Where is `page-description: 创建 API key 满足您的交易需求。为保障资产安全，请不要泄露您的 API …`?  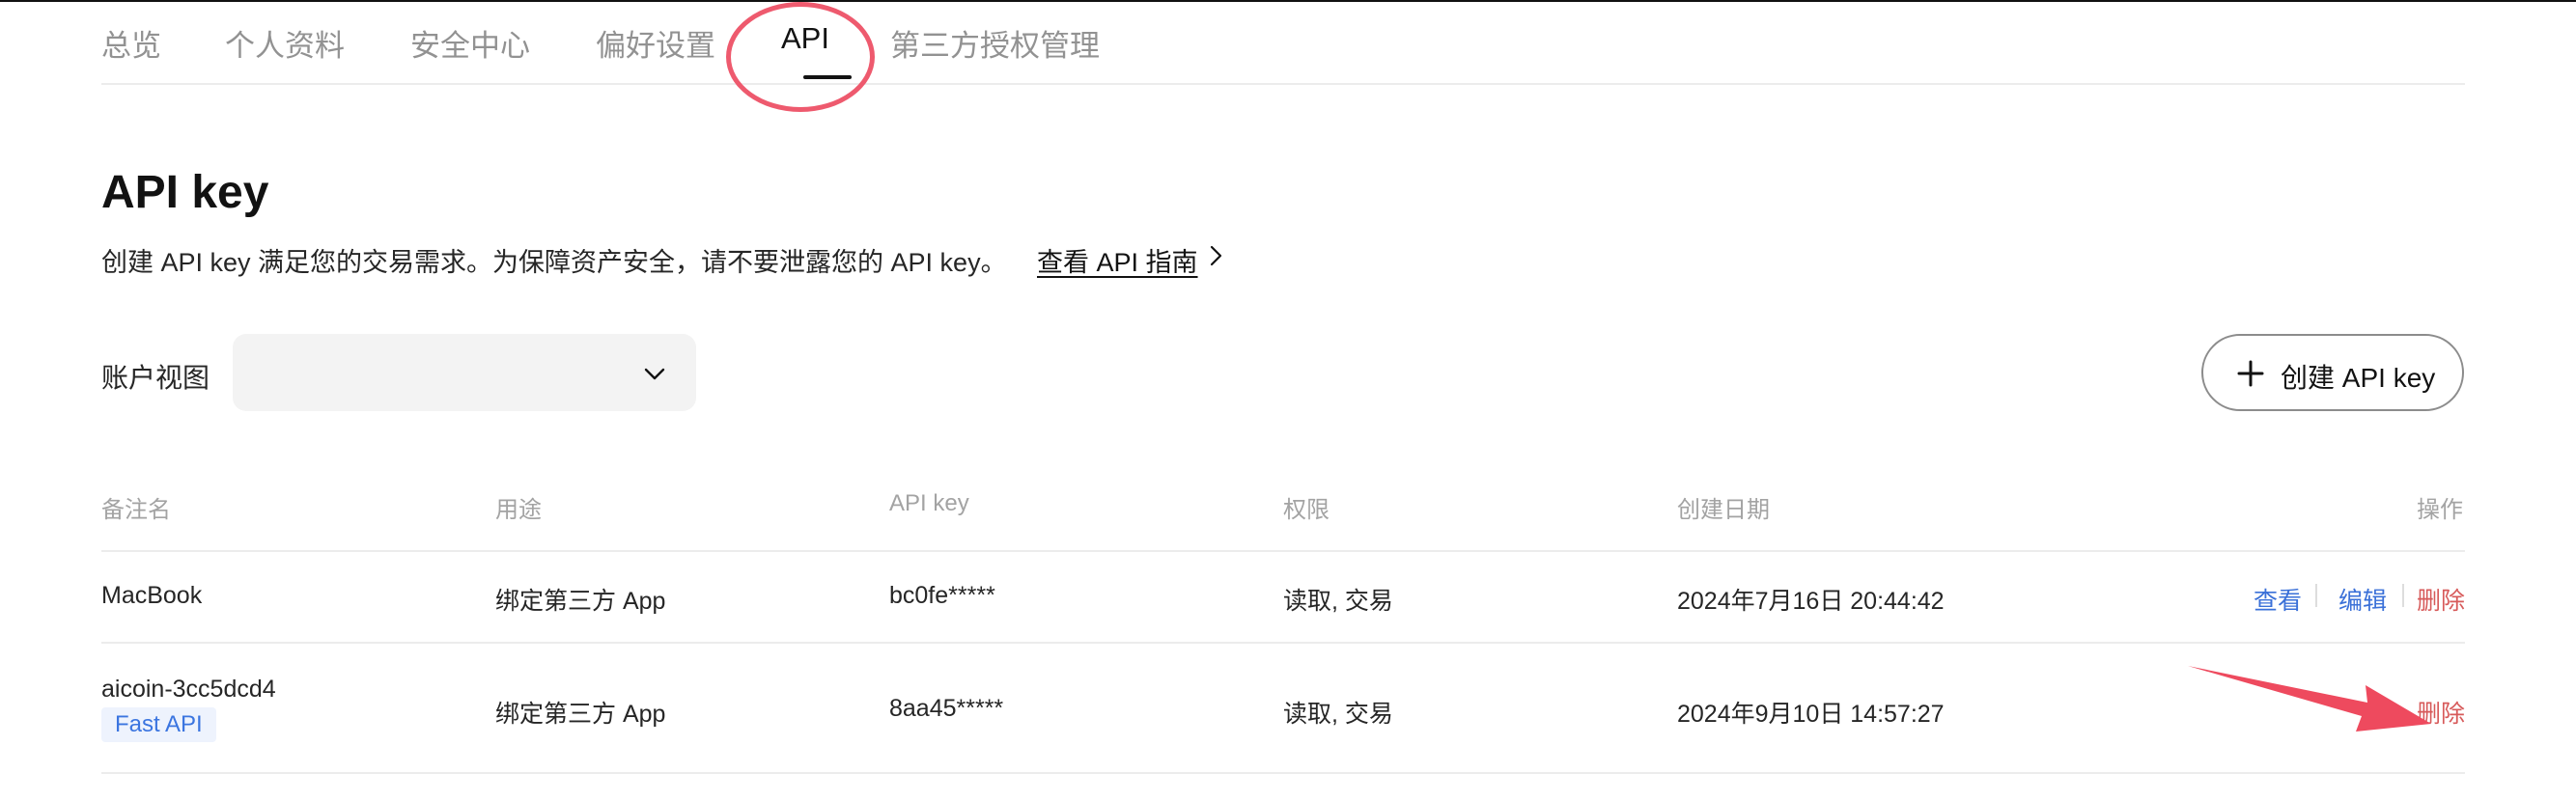 page-description: 创建 API key 满足您的交易需求。为保障资产安全，请不要泄露您的 API … is located at coordinates (554, 262).